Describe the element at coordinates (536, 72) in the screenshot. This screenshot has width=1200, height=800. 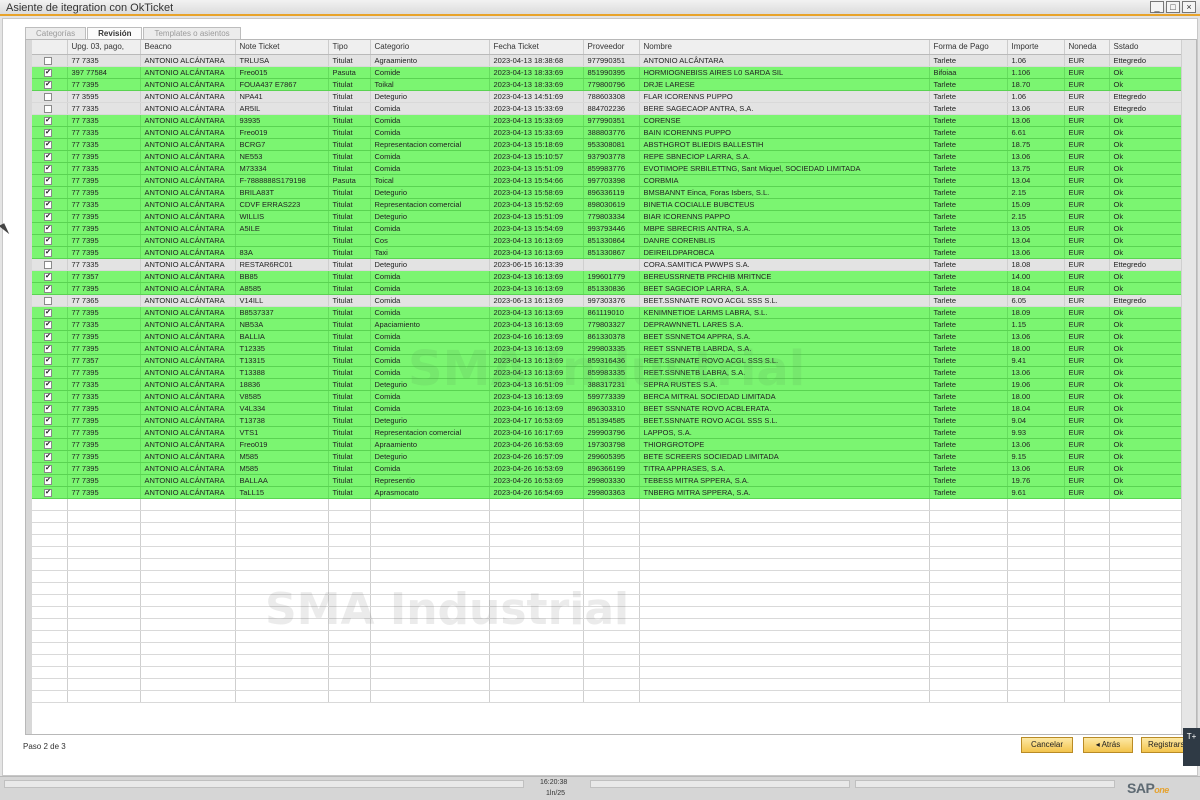
I see `table-cell: 2023-04-13 18:33:69` at that location.